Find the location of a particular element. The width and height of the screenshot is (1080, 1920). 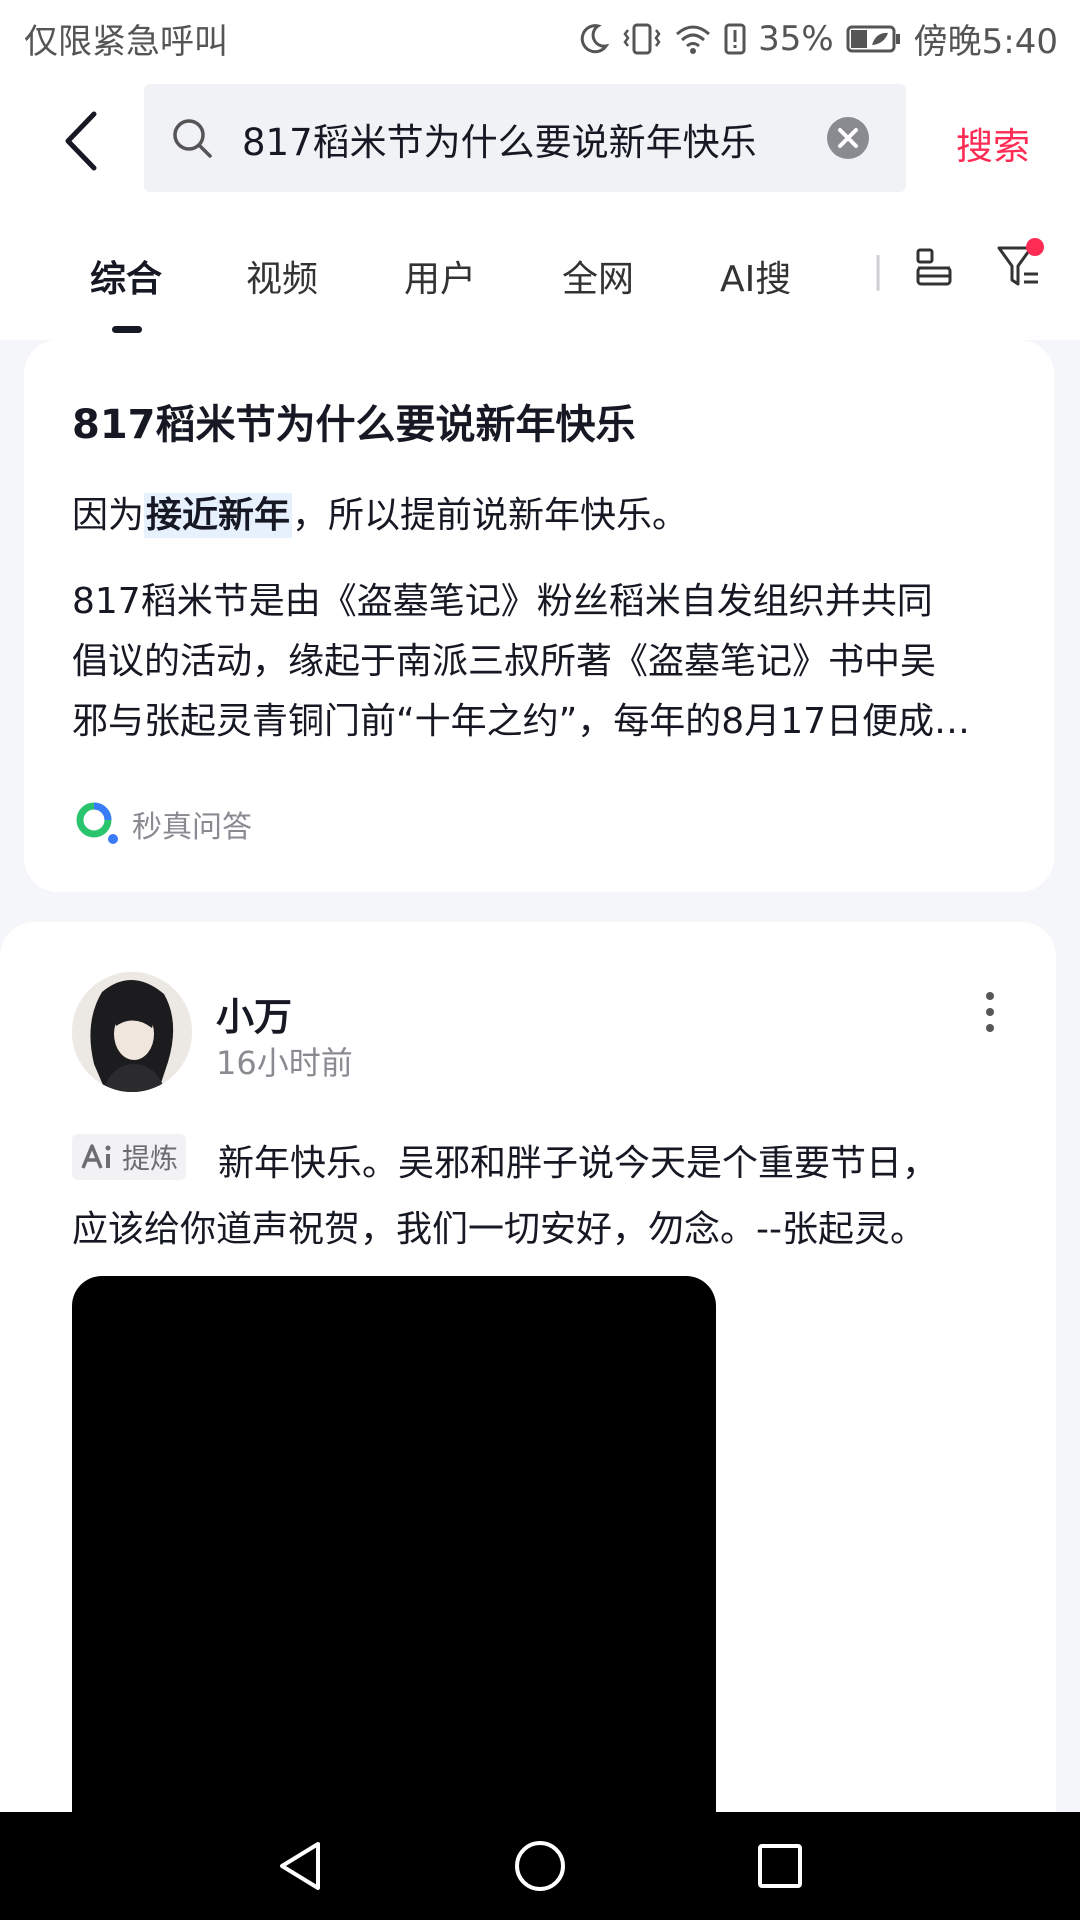

ai-badge-label: 提炼 is located at coordinates (150, 1158).